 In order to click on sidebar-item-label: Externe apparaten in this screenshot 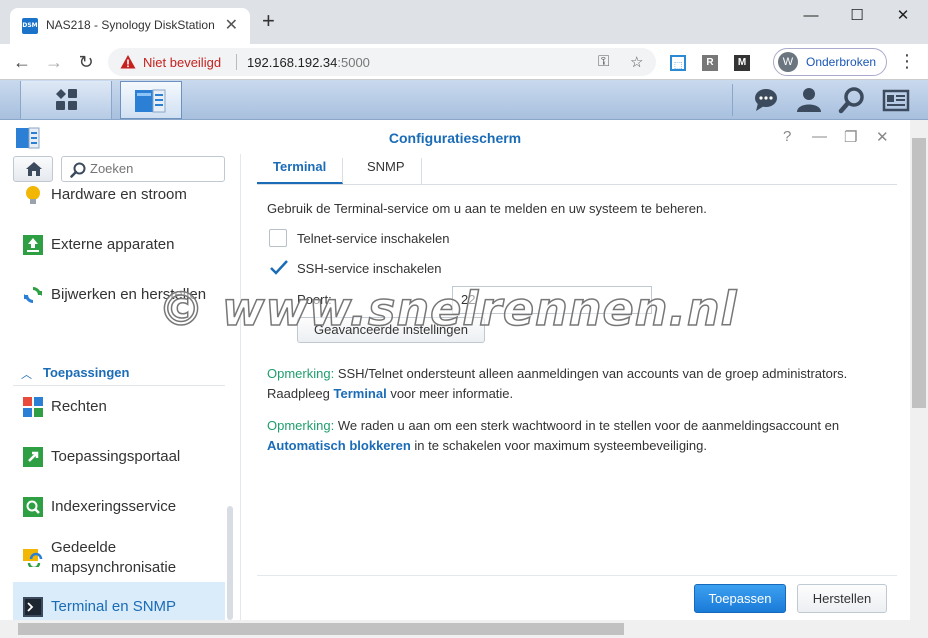, I will do `click(113, 244)`.